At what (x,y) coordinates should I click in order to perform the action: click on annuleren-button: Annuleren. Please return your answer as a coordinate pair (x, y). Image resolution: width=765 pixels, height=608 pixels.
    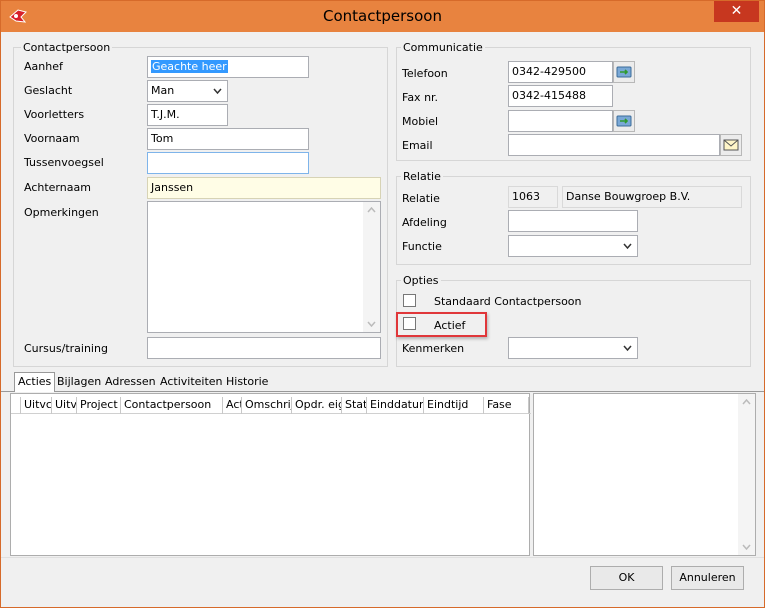
    Looking at the image, I should click on (707, 578).